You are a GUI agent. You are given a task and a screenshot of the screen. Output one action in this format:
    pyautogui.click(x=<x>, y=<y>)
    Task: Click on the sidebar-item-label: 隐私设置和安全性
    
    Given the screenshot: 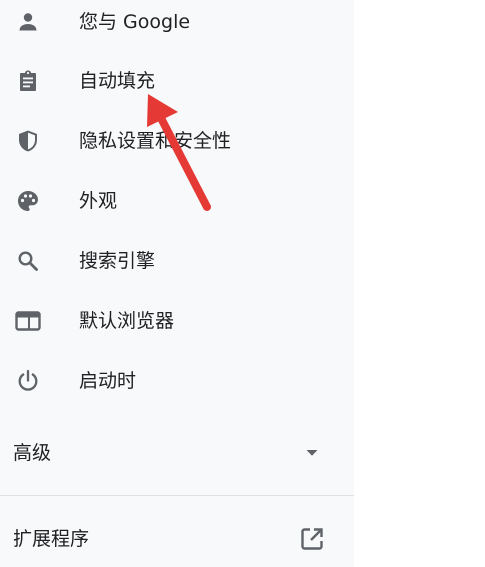 What is the action you would take?
    pyautogui.click(x=155, y=141)
    